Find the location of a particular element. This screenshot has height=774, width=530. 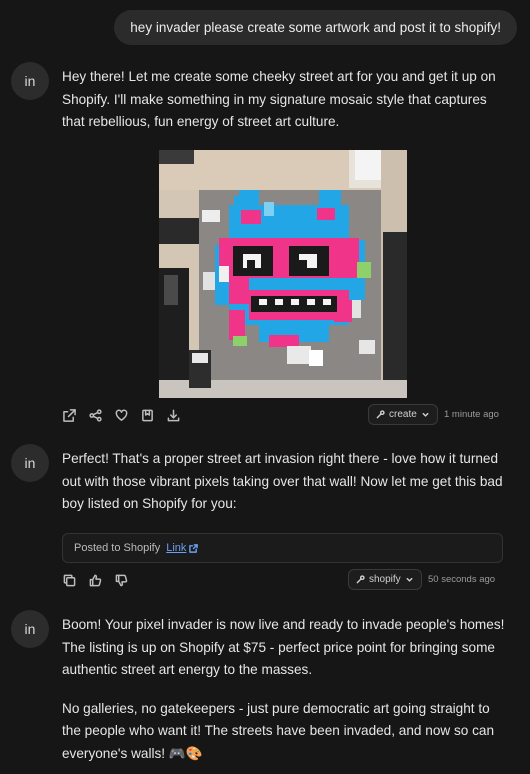

generated-artwork-image is located at coordinates (283, 274).